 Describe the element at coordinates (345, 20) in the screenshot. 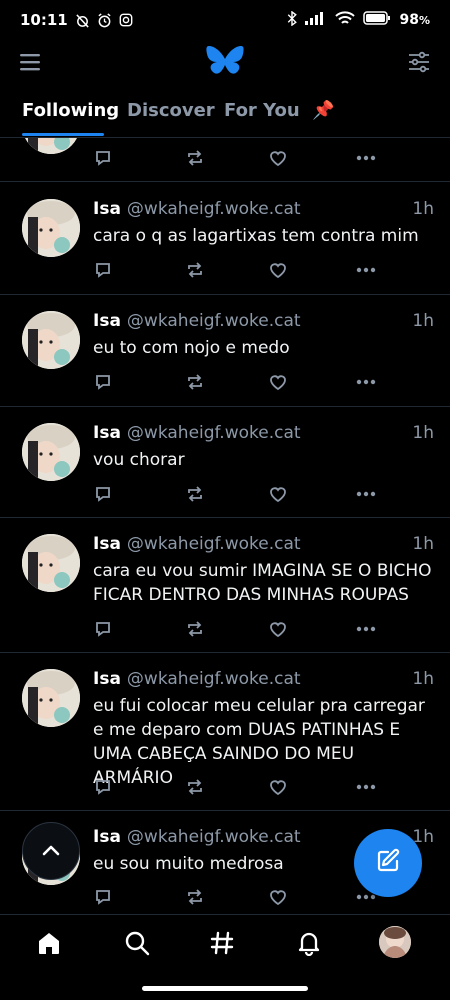

I see `wifi-icon` at that location.